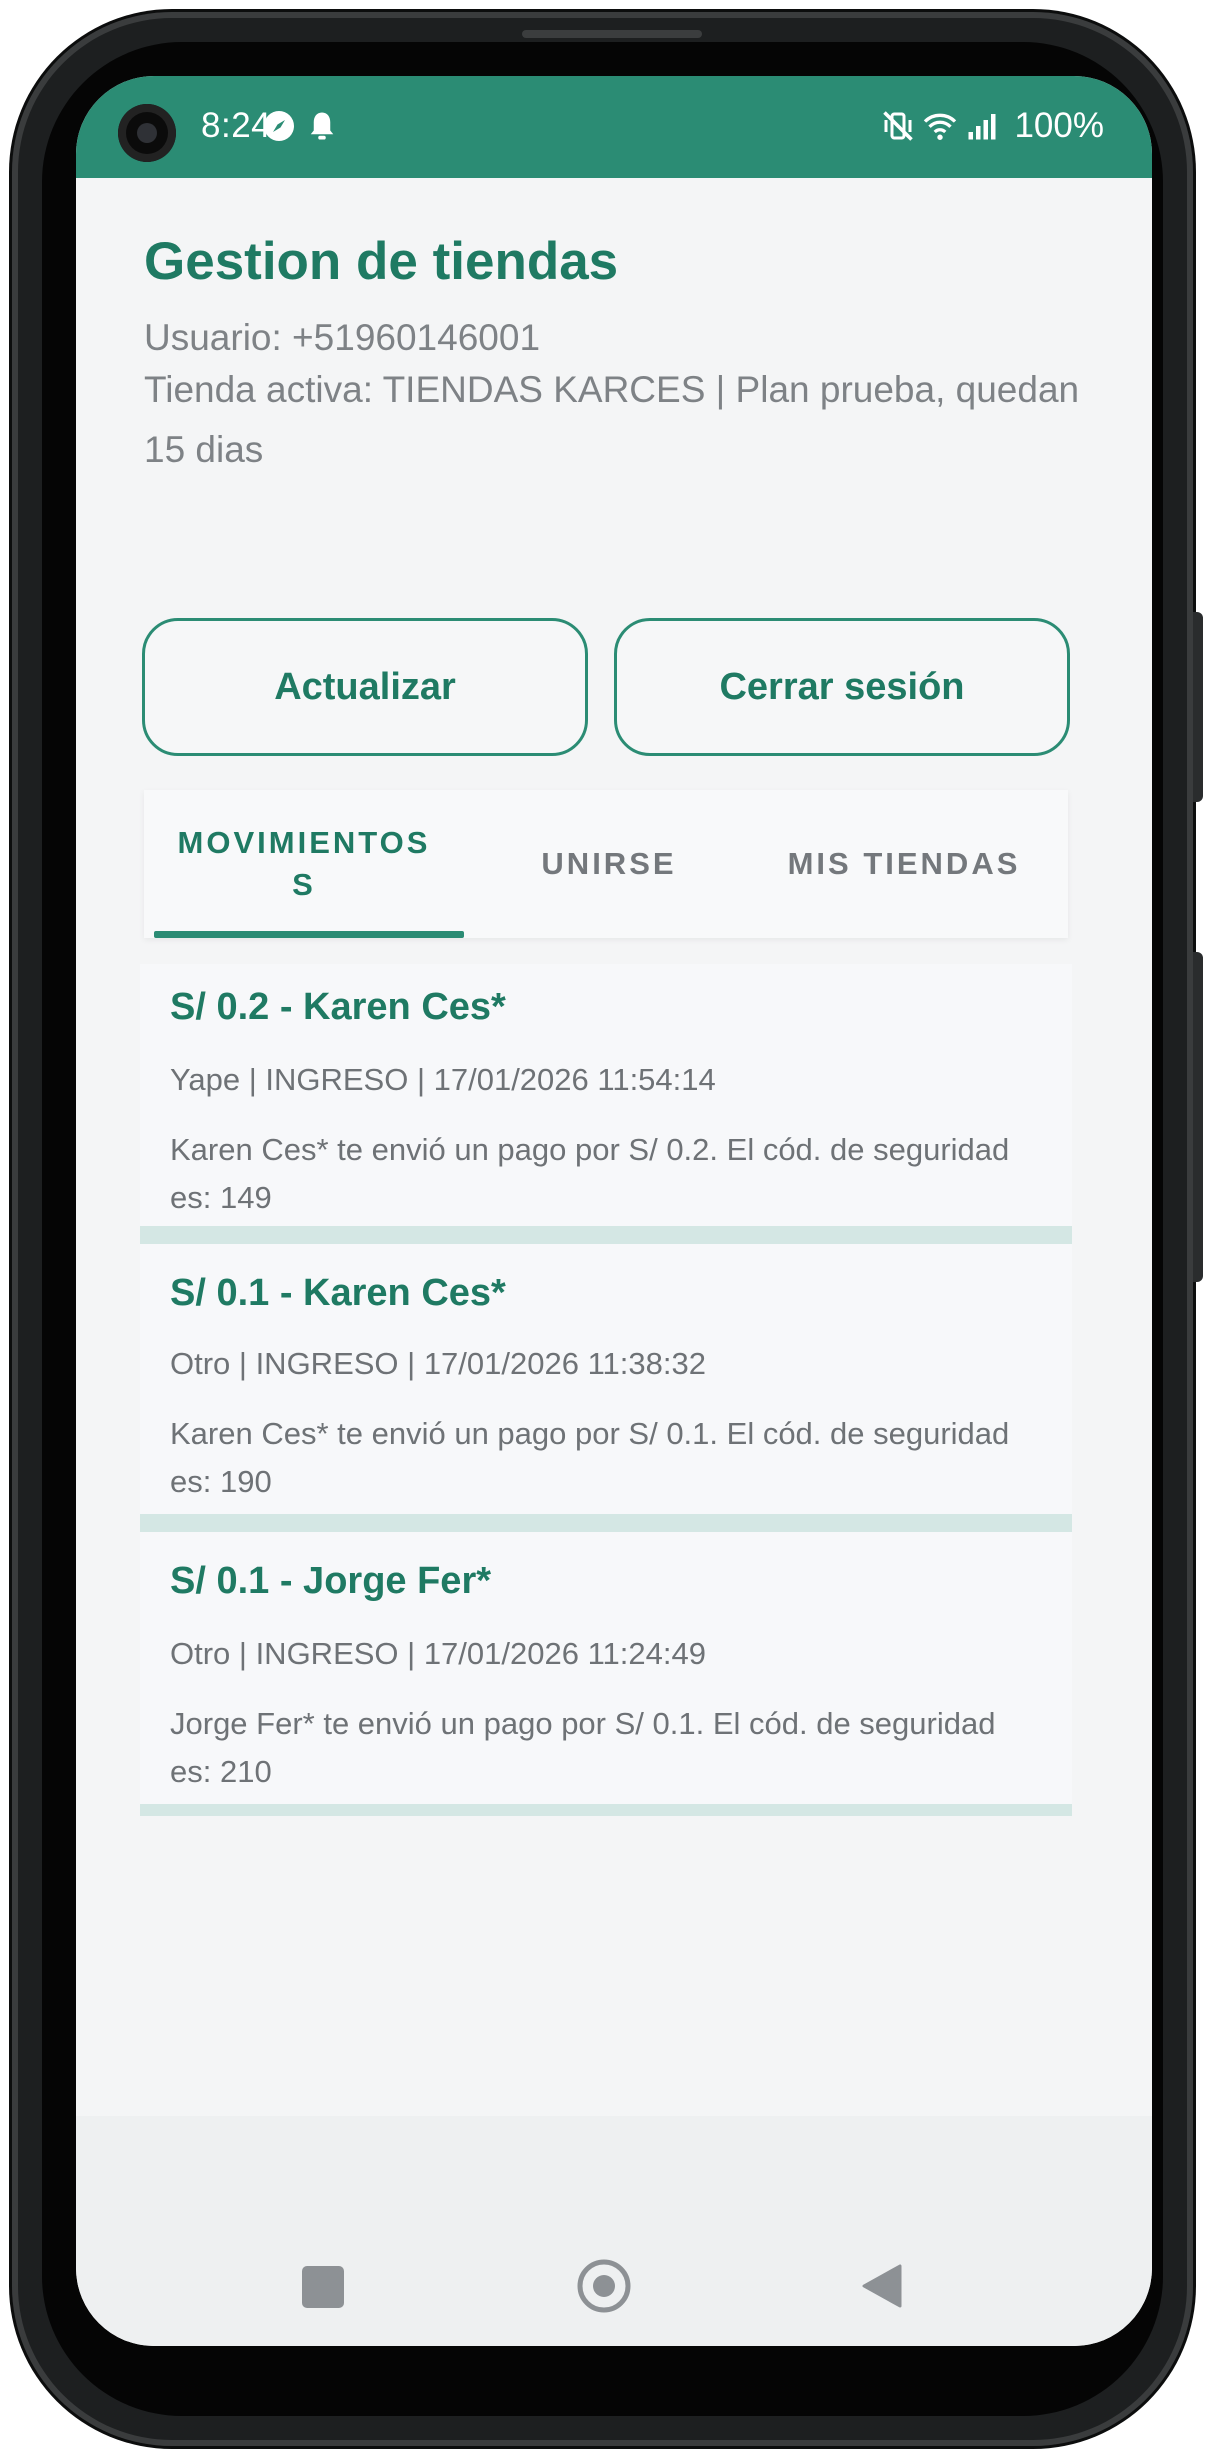 The height and width of the screenshot is (2458, 1205). I want to click on refresh-button: Actualizar, so click(365, 687).